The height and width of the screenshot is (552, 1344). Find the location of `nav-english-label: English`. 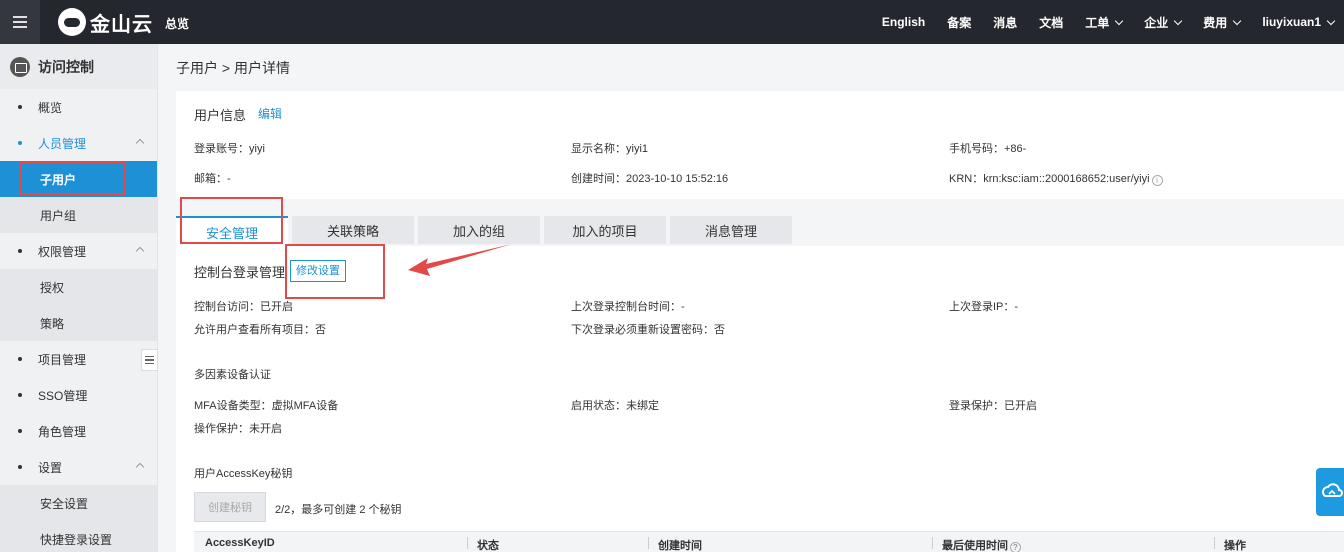

nav-english-label: English is located at coordinates (903, 22).